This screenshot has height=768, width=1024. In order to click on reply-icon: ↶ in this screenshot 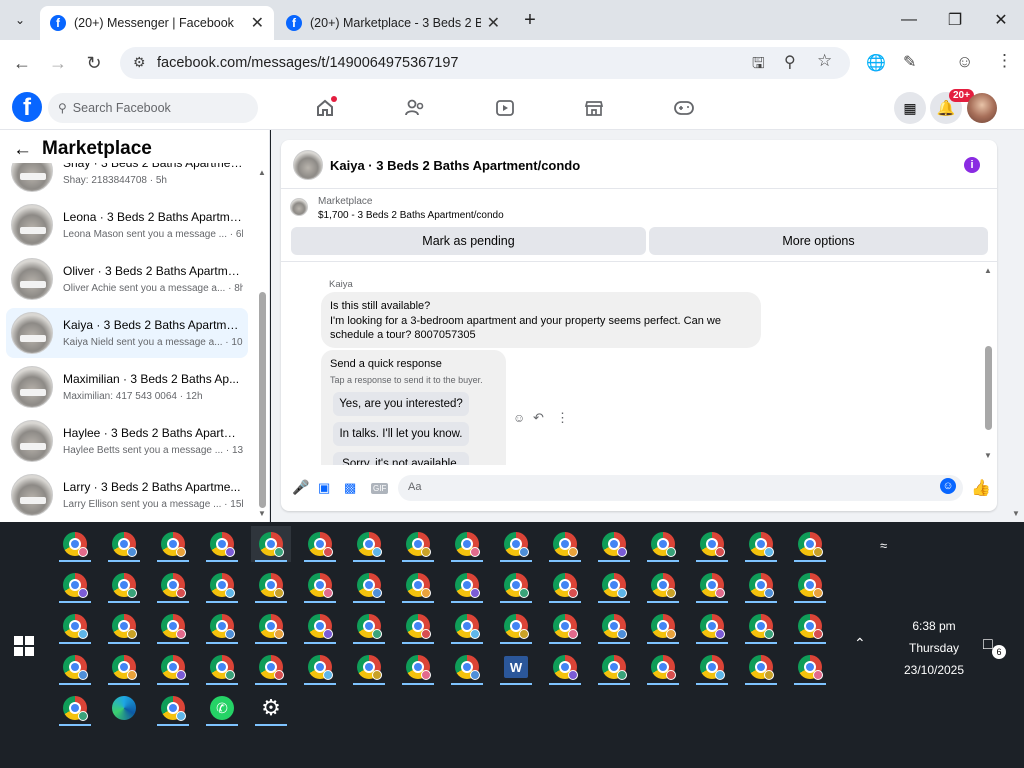, I will do `click(538, 418)`.